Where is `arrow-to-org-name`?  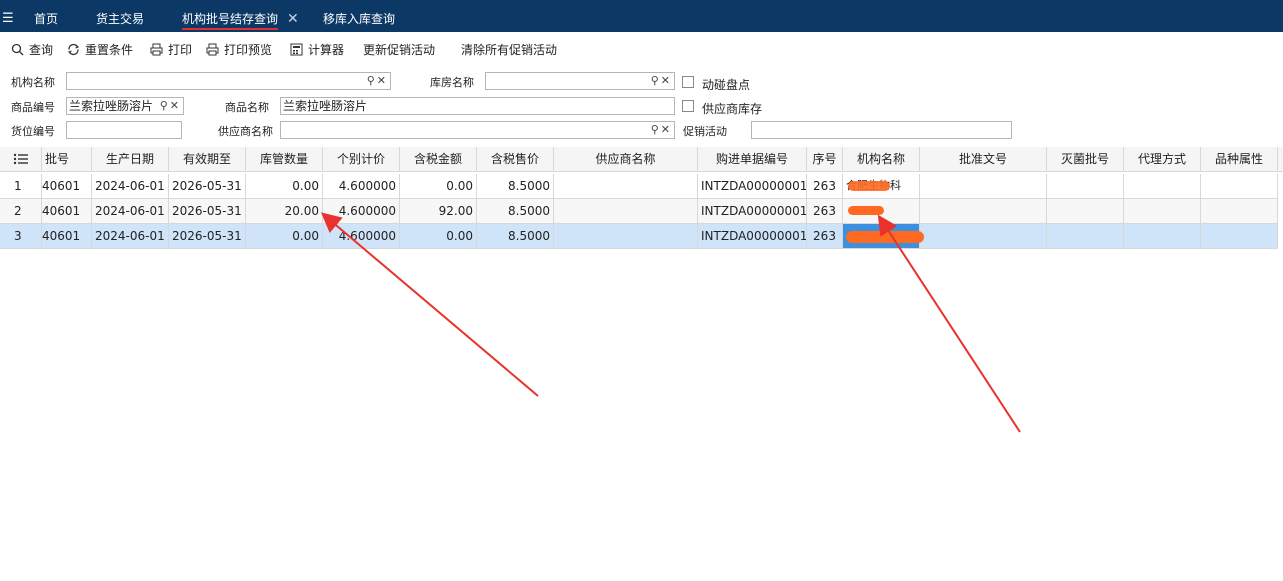 arrow-to-org-name is located at coordinates (949, 323).